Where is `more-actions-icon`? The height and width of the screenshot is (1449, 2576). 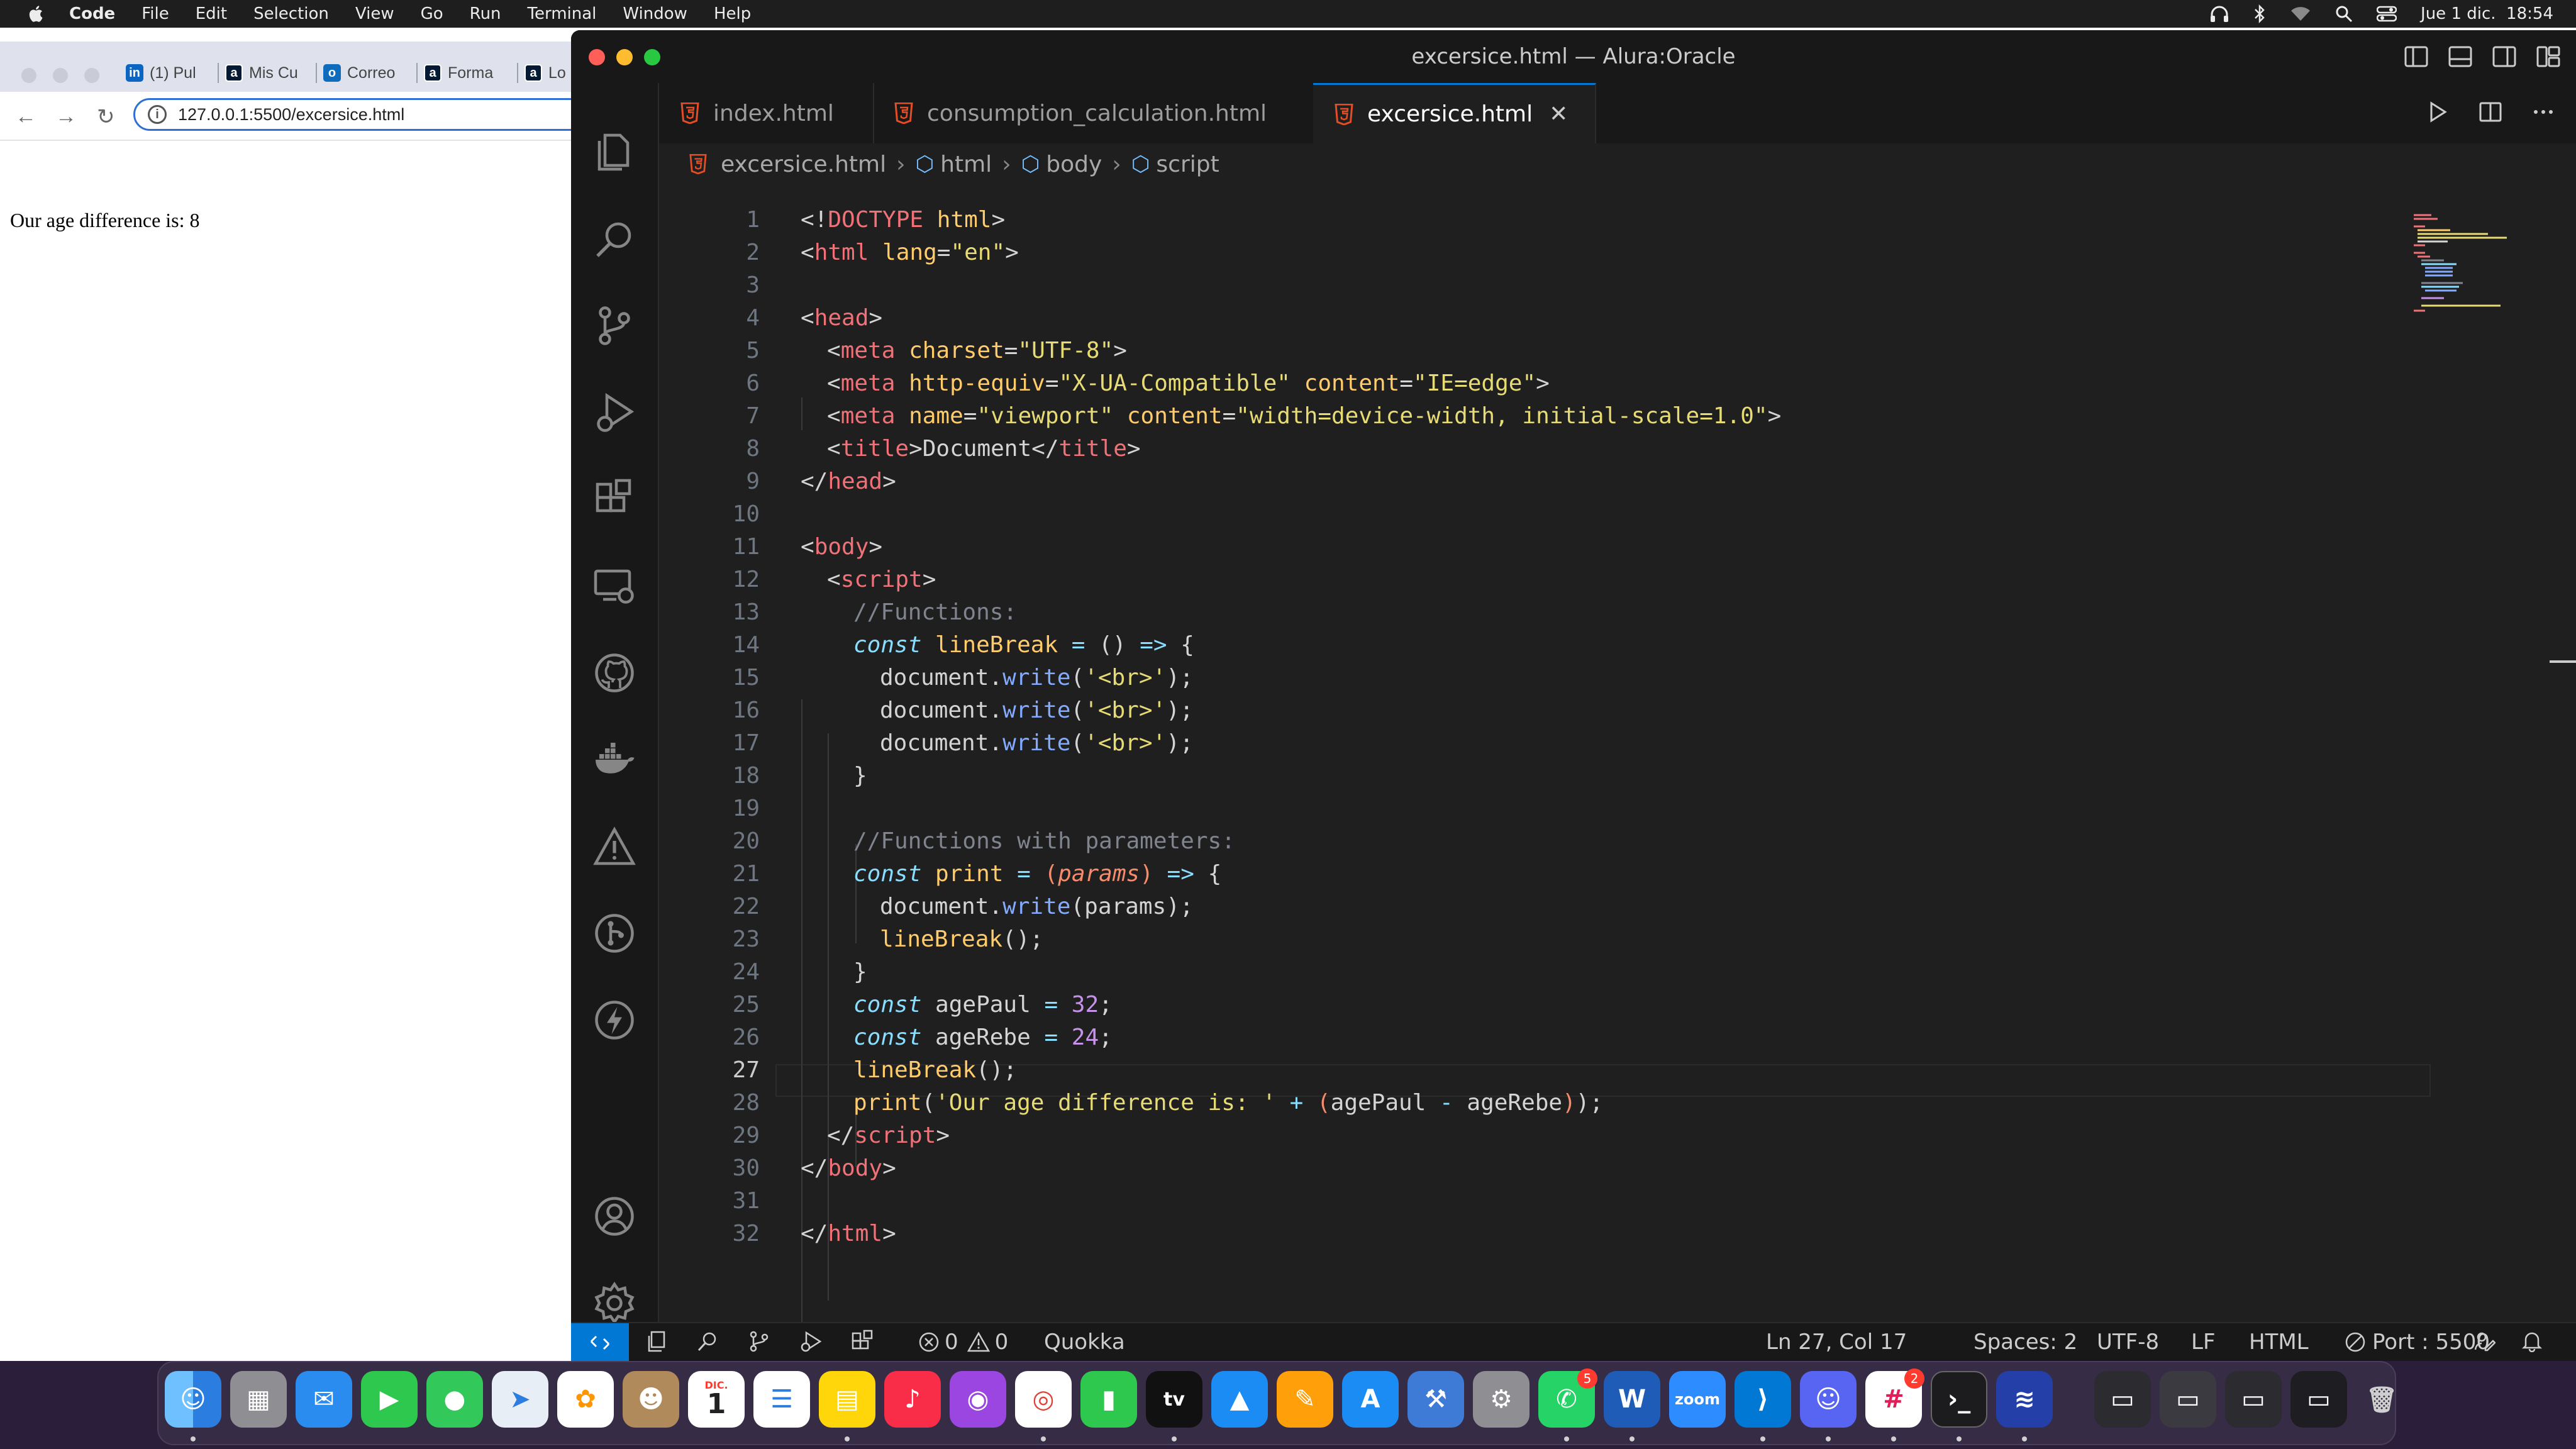
more-actions-icon is located at coordinates (2543, 112).